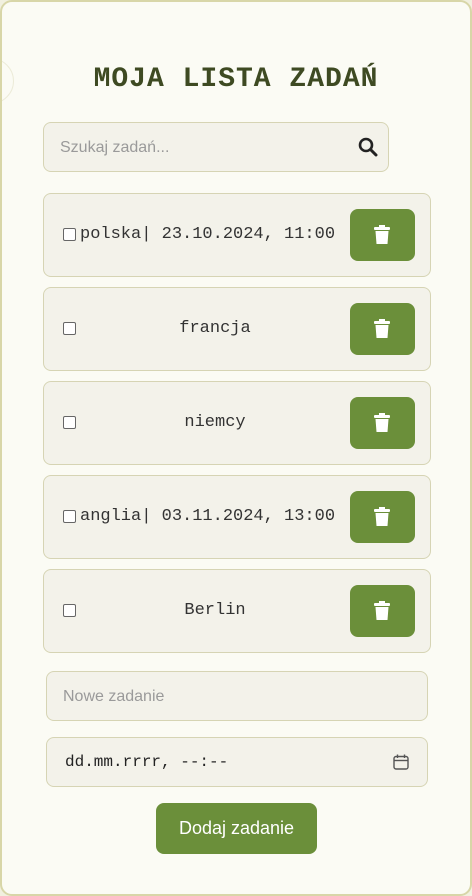  I want to click on date-time-input: dd.mm.rrrr, --:--, so click(237, 762).